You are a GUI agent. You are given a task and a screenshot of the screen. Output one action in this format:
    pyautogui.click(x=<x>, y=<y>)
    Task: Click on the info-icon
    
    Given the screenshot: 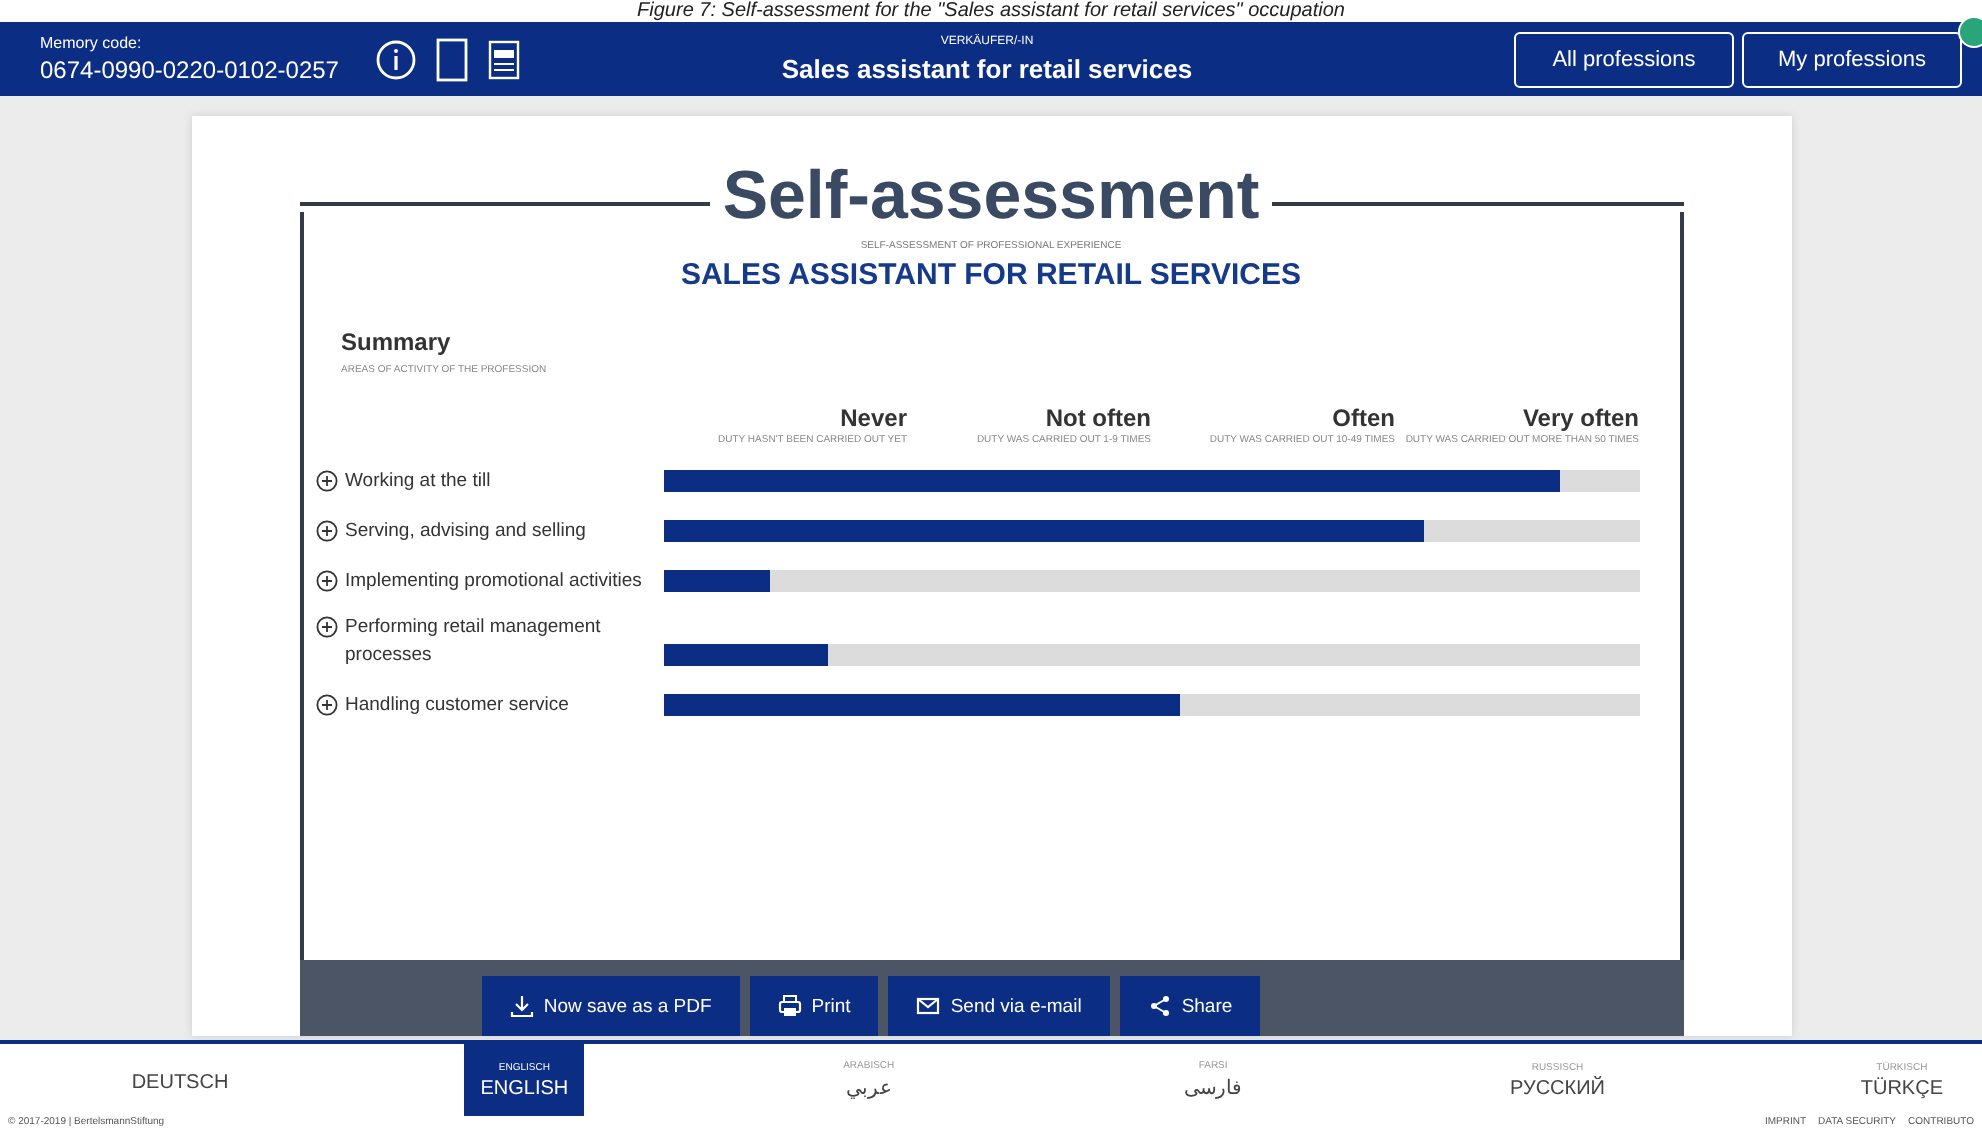 What is the action you would take?
    pyautogui.click(x=396, y=59)
    